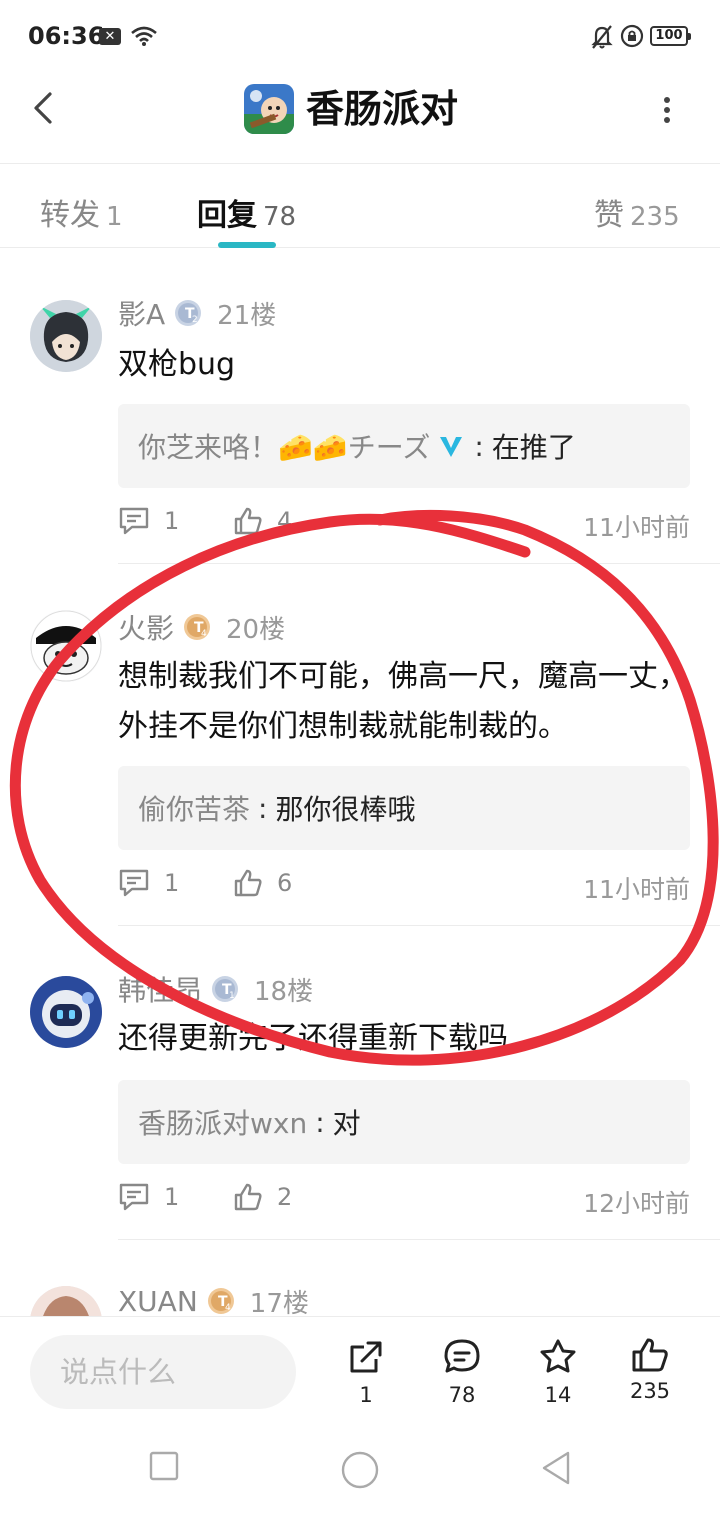  Describe the element at coordinates (262, 521) in the screenshot. I see `like-button: 4` at that location.